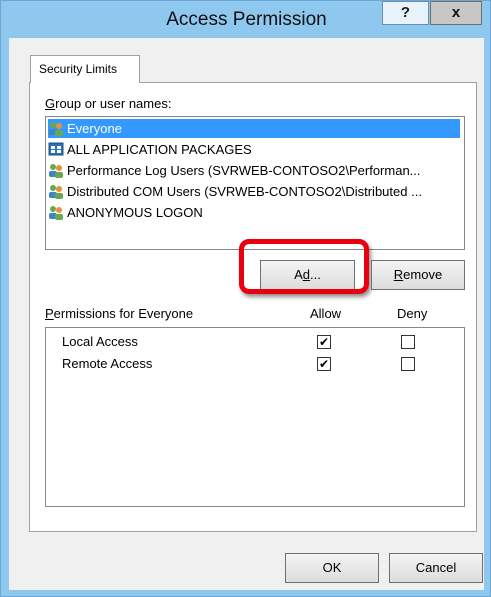 The image size is (491, 597). What do you see at coordinates (412, 313) in the screenshot?
I see `deny-column-header: Deny` at bounding box center [412, 313].